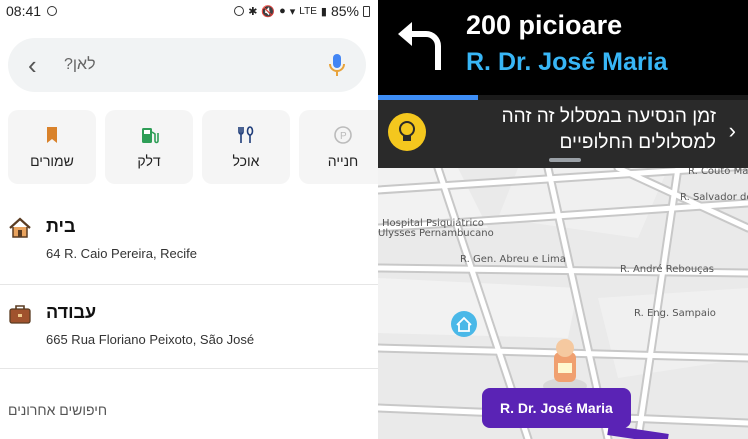 Image resolution: width=748 pixels, height=439 pixels. Describe the element at coordinates (246, 134) in the screenshot. I see `food-icon` at that location.